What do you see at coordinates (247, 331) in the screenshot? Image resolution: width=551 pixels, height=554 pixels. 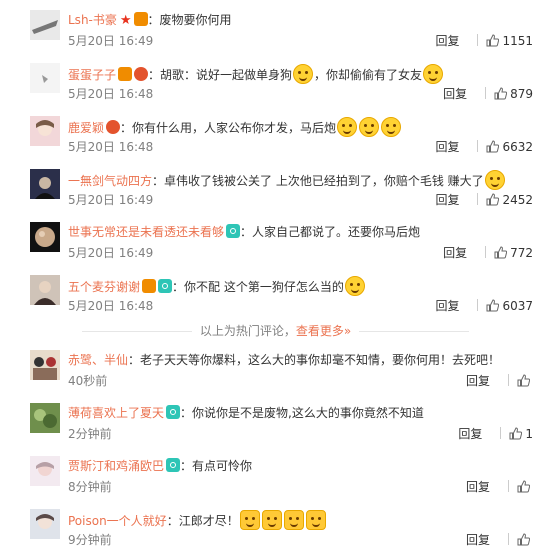 I see `hot-comments-note: 以上为热门评论，` at bounding box center [247, 331].